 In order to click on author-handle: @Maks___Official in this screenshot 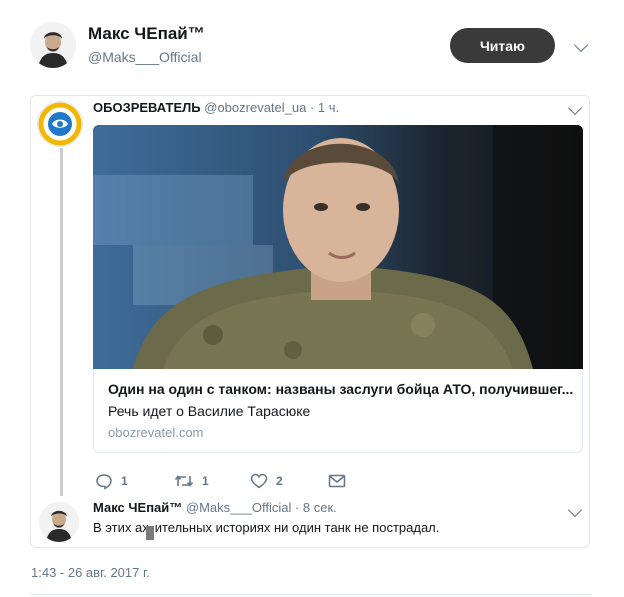, I will do `click(145, 57)`.